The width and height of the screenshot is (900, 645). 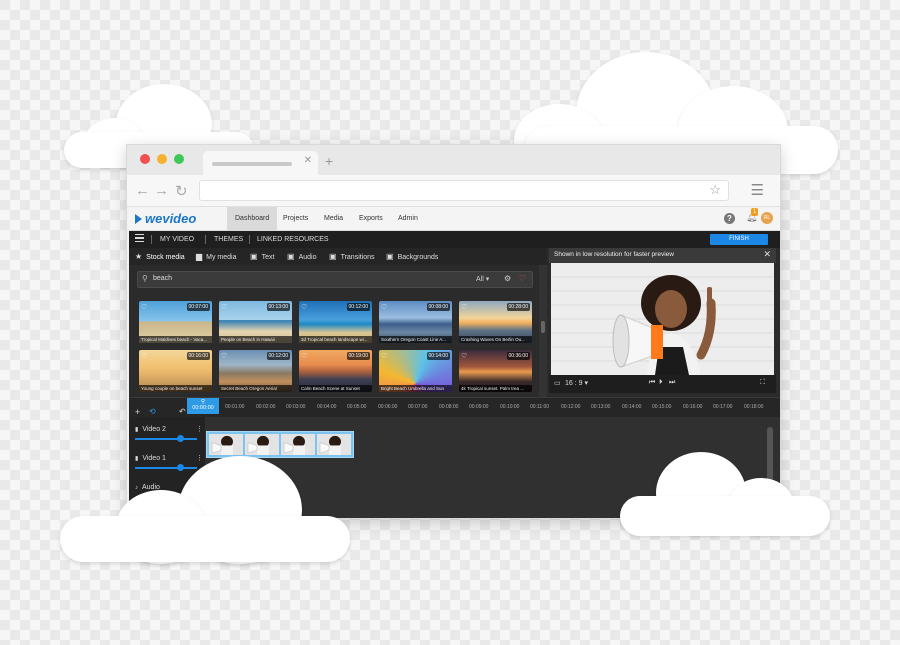 What do you see at coordinates (252, 164) in the screenshot?
I see `tab-title-placeholder` at bounding box center [252, 164].